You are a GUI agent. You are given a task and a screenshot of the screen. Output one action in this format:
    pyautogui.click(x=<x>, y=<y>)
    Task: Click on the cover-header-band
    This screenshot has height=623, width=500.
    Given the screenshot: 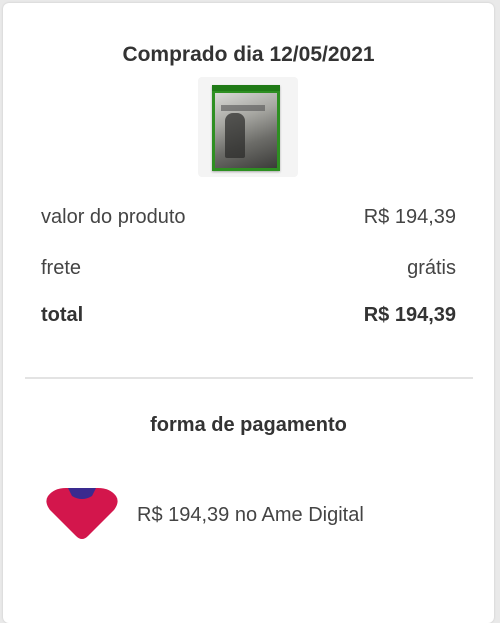 What is the action you would take?
    pyautogui.click(x=246, y=88)
    